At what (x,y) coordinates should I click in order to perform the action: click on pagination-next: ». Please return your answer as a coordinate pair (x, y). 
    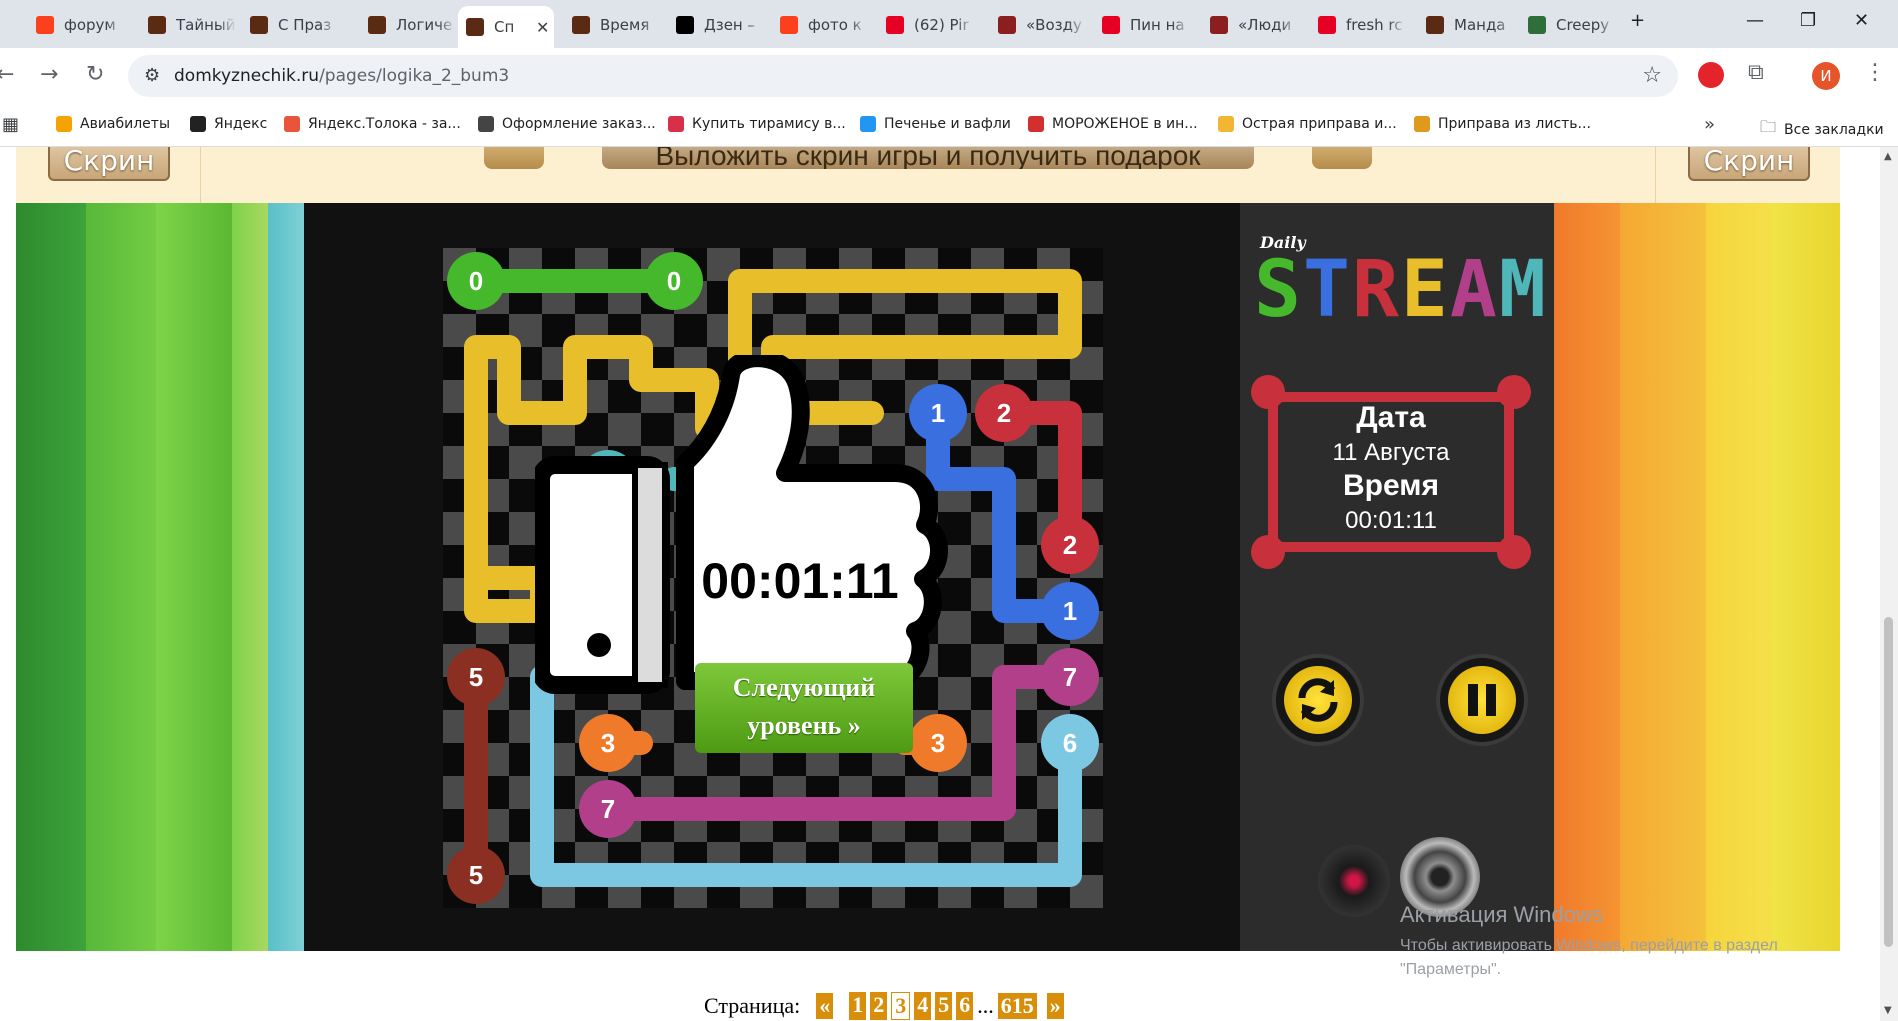
    Looking at the image, I should click on (1055, 1006).